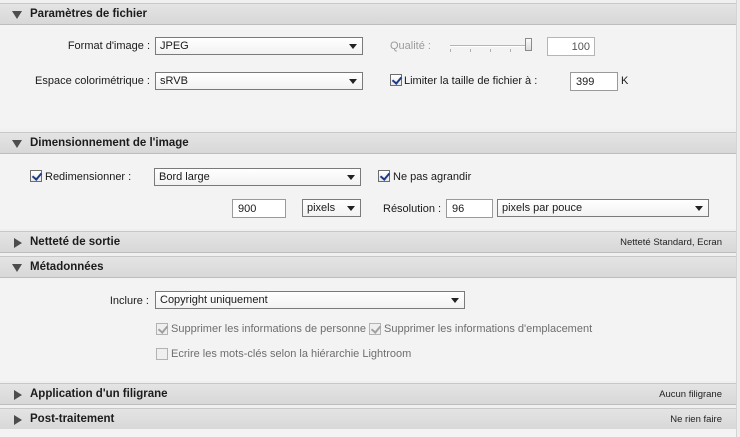 This screenshot has height=437, width=740. Describe the element at coordinates (88, 14) in the screenshot. I see `section-title: Paramètres de fichier` at that location.